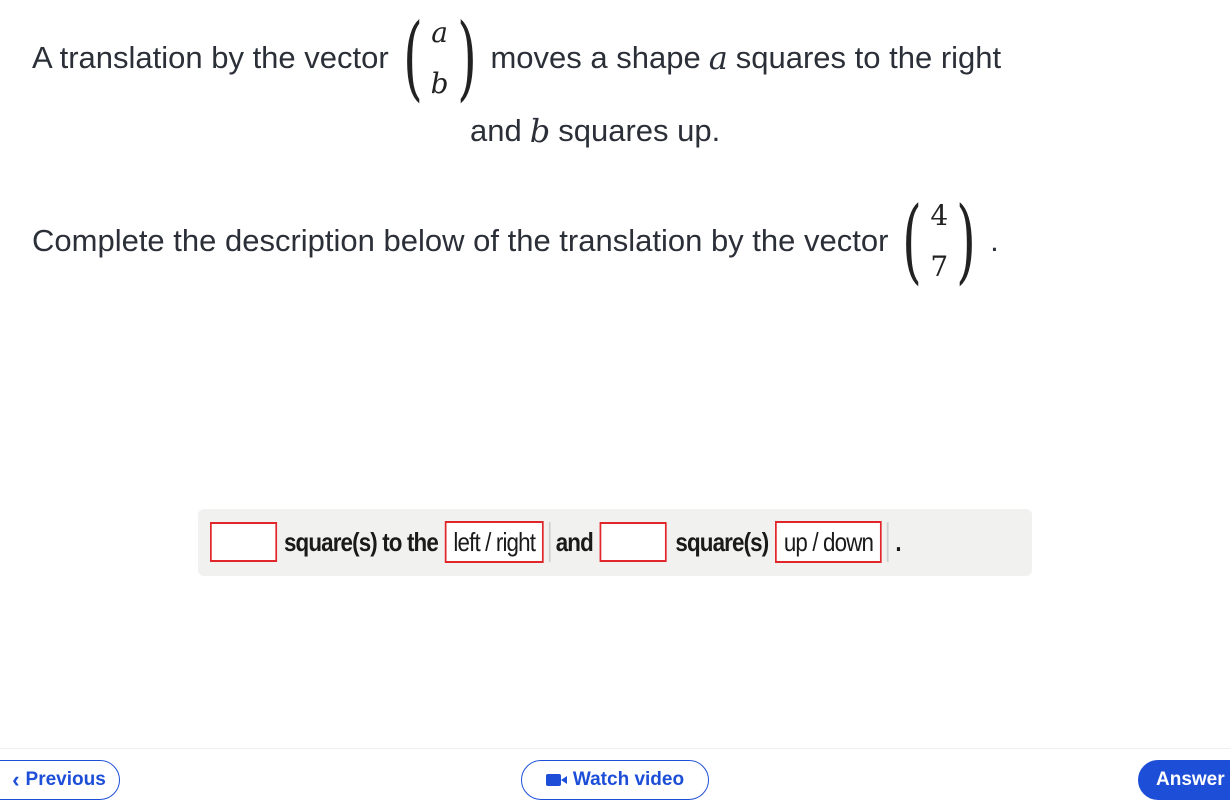 The height and width of the screenshot is (809, 1230). What do you see at coordinates (595, 57) in the screenshot?
I see `question-text-2: moves a shape` at bounding box center [595, 57].